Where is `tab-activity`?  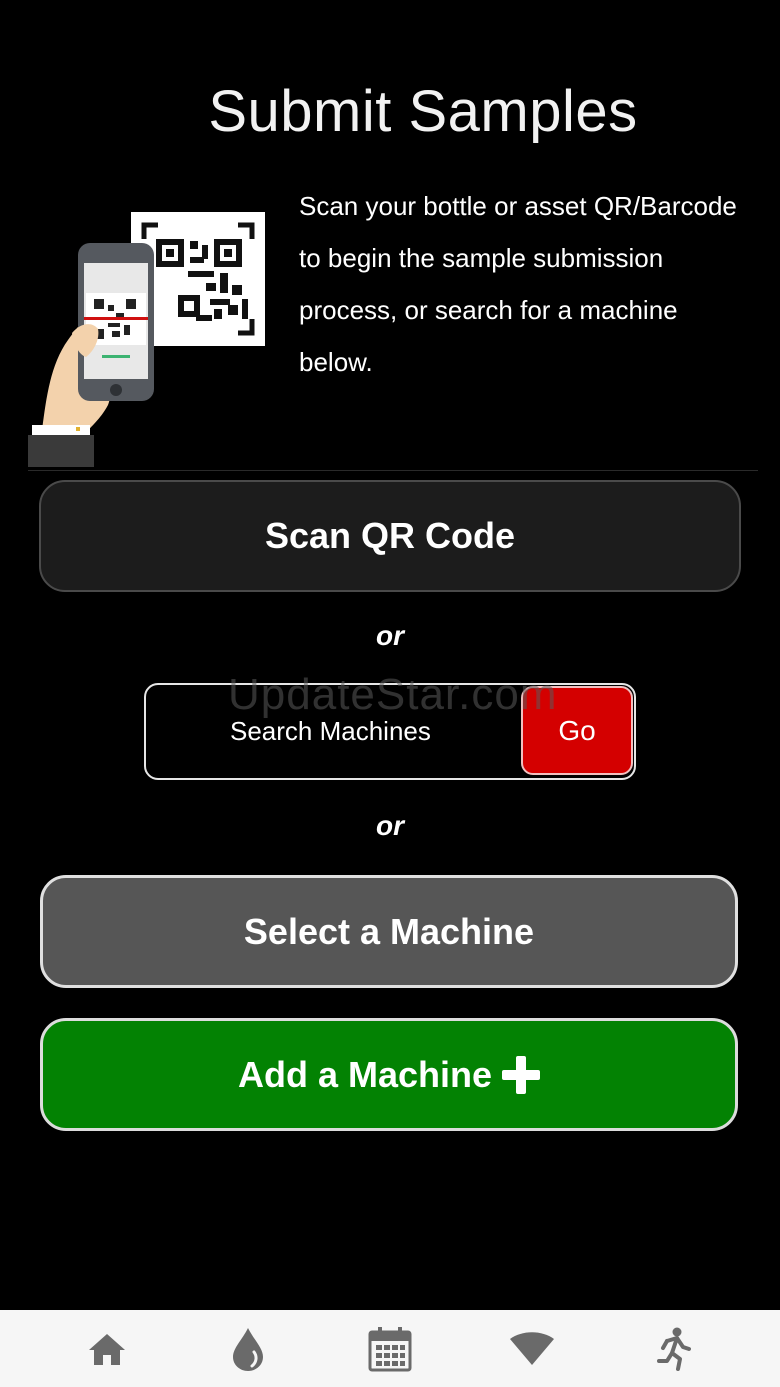 tab-activity is located at coordinates (673, 1349).